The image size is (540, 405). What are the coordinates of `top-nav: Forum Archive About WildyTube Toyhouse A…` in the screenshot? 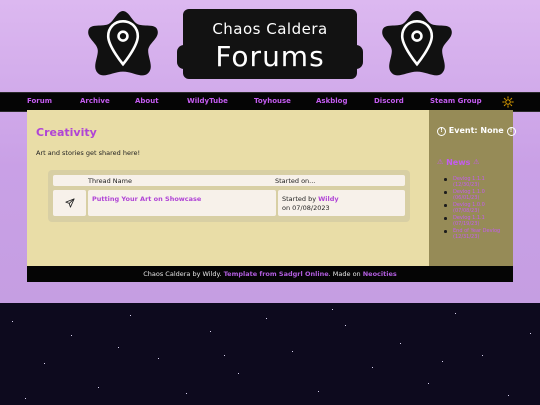 It's located at (270, 102).